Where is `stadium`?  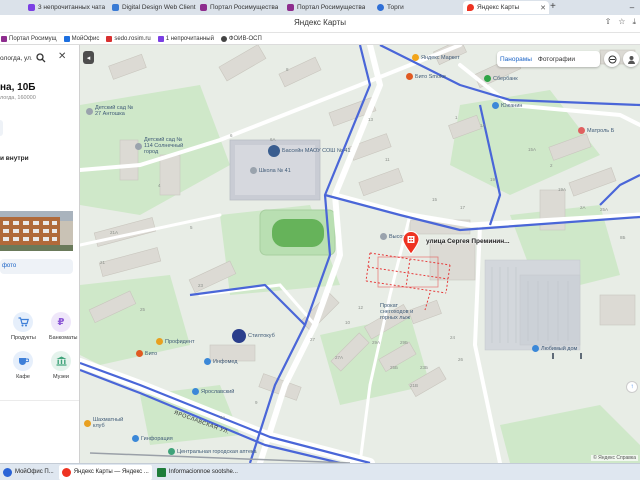 stadium is located at coordinates (297, 232).